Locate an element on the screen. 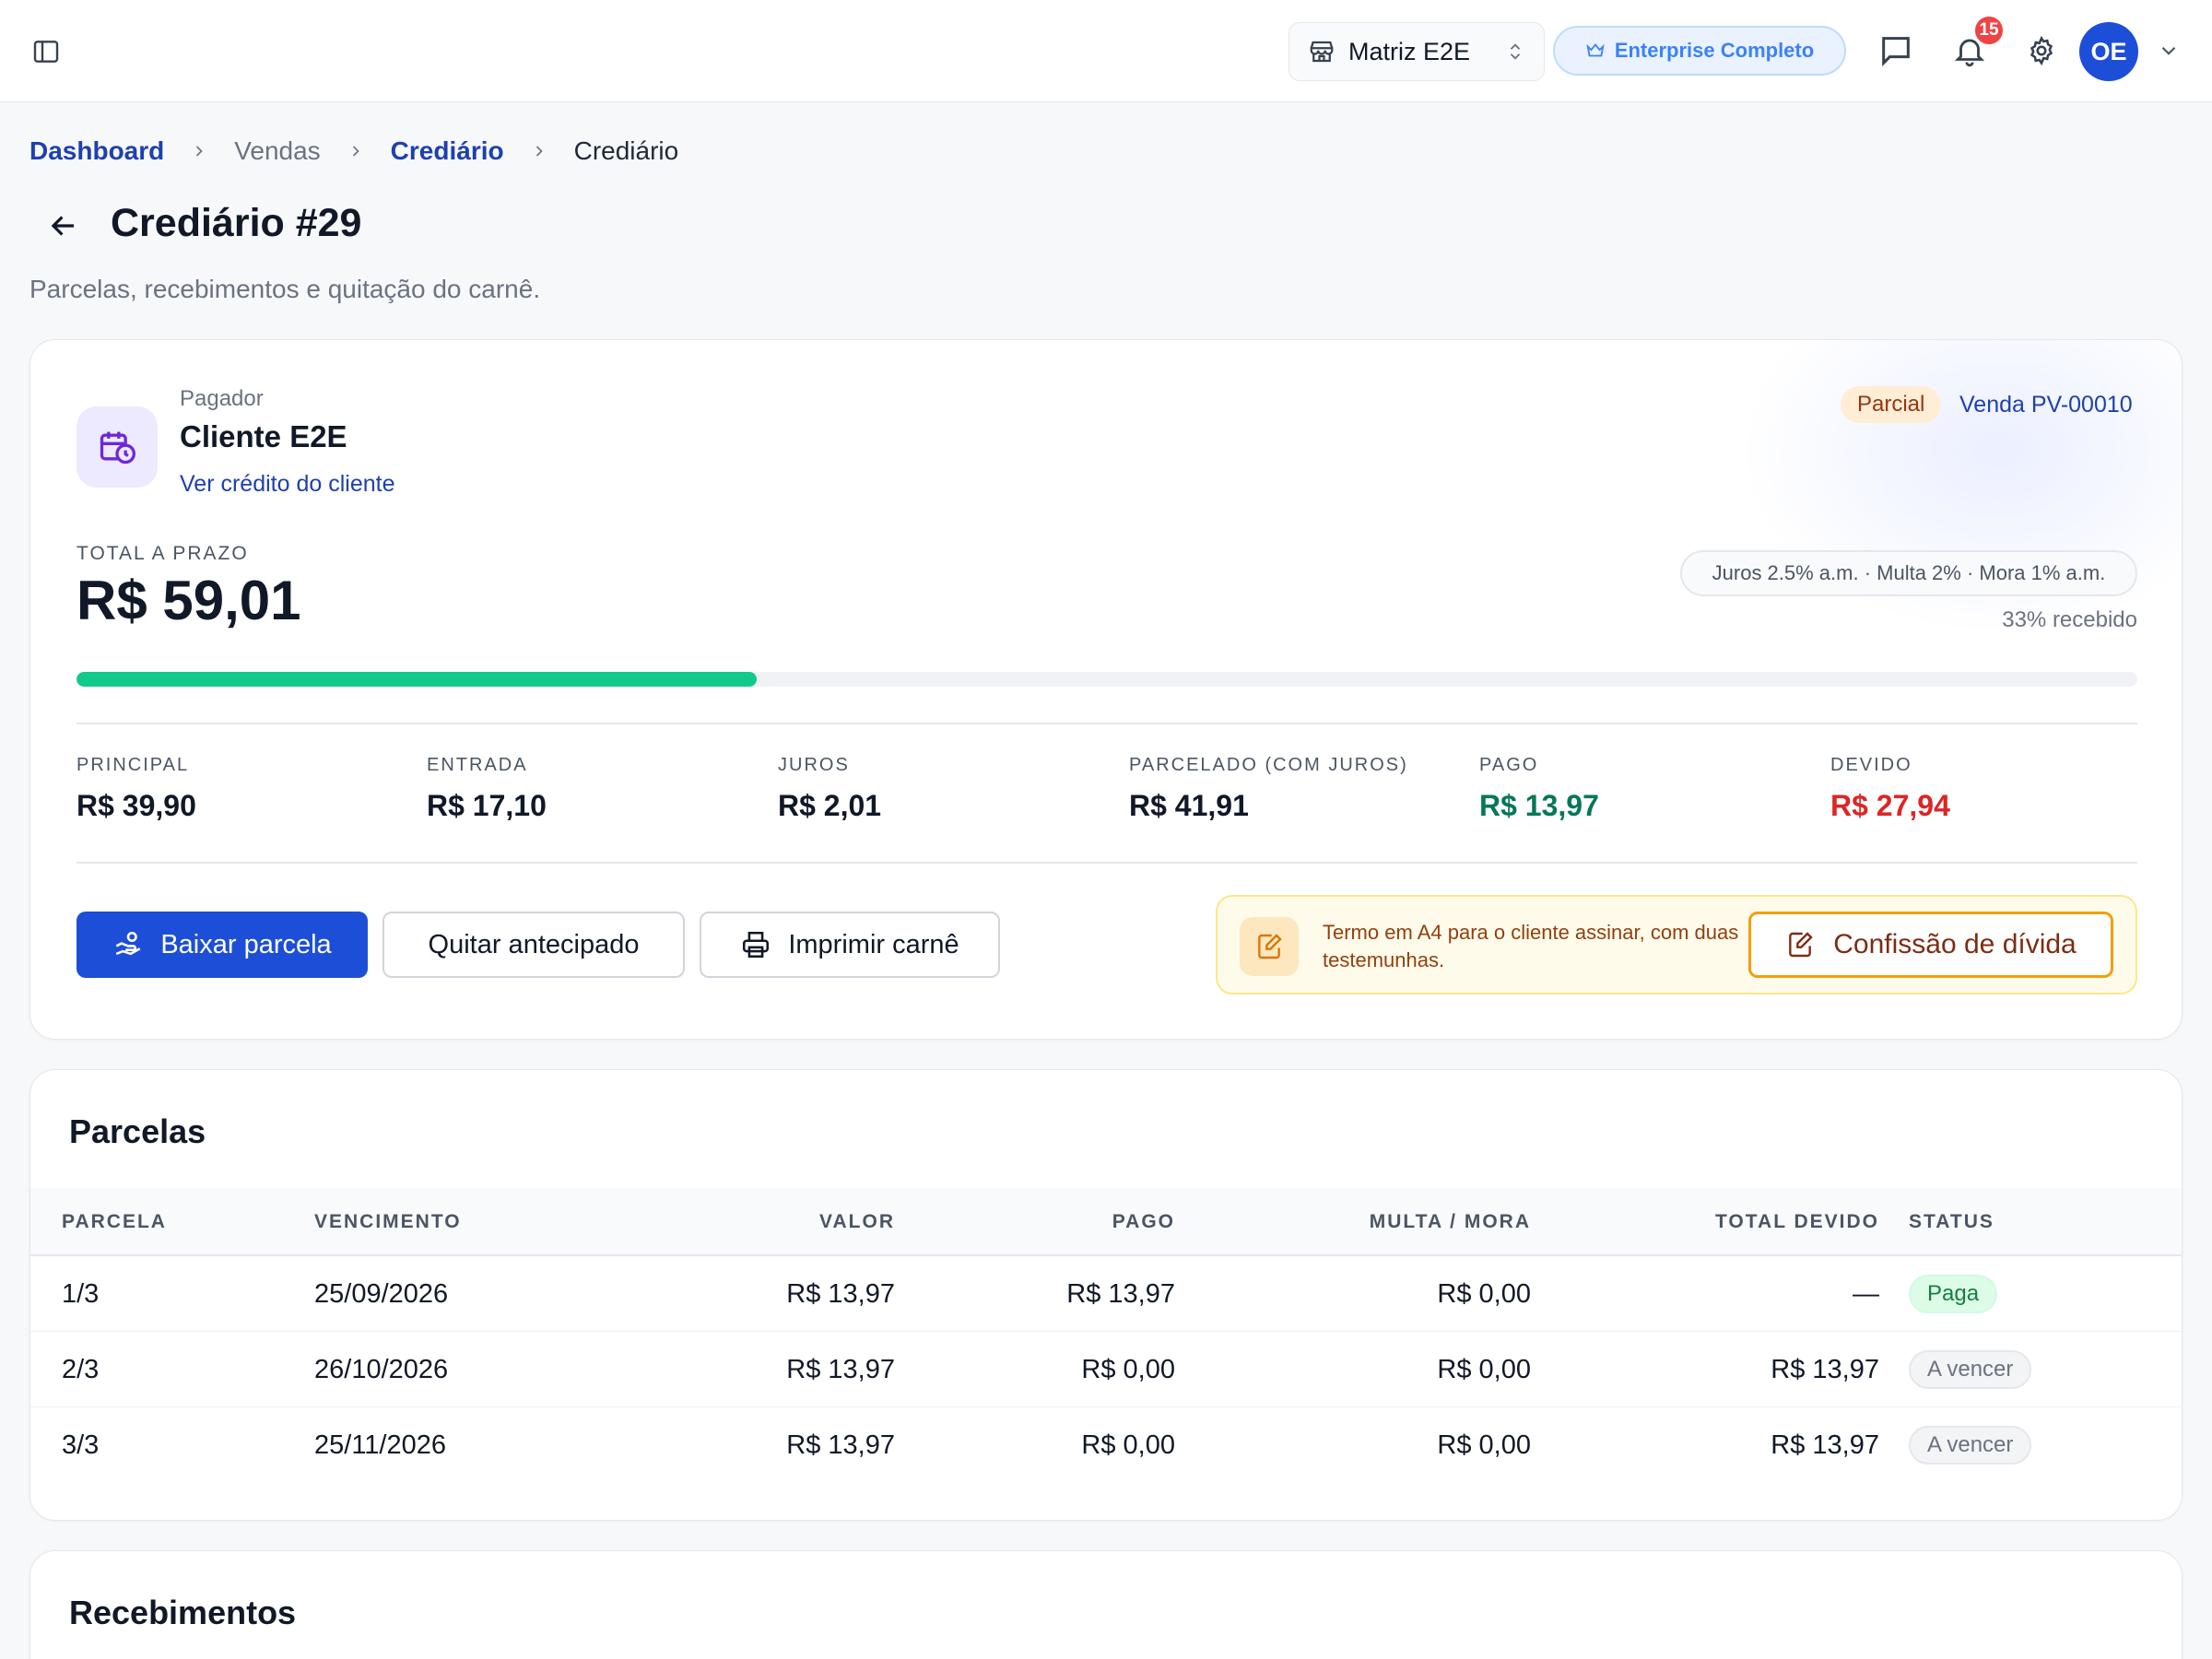 This screenshot has height=1659, width=2212. print-booklet-button: Imprimir carnê is located at coordinates (850, 945).